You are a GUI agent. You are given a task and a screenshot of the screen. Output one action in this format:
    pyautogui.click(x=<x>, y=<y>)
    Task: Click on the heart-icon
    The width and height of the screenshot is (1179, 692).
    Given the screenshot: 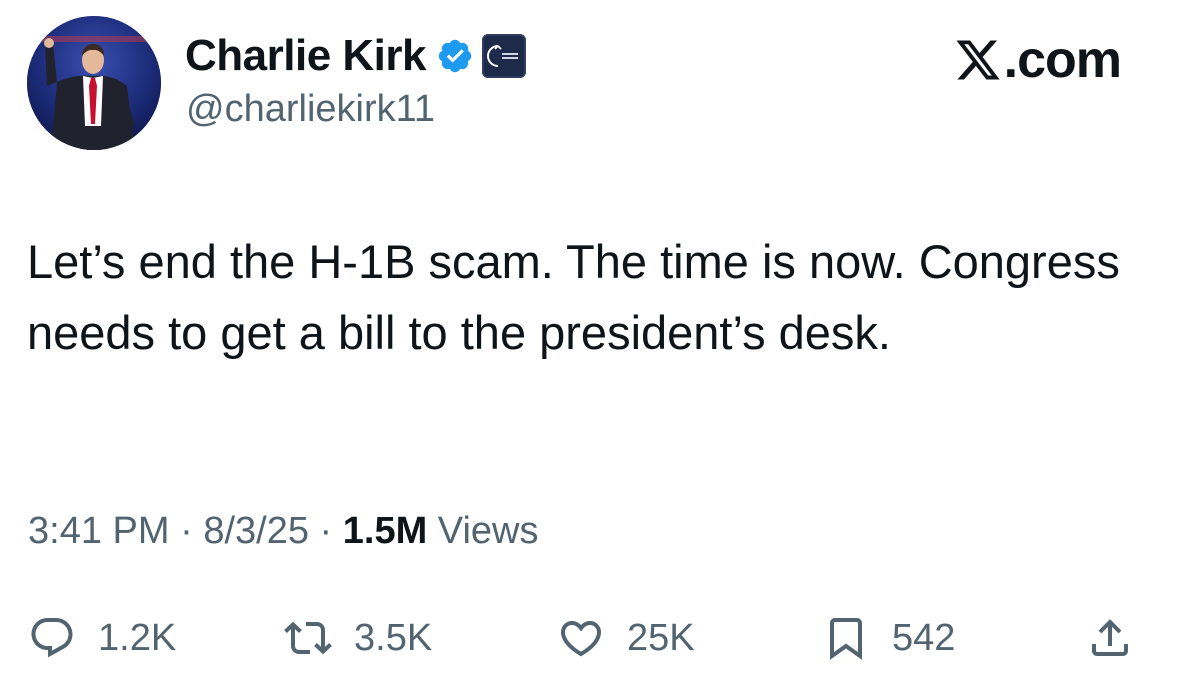 What is the action you would take?
    pyautogui.click(x=581, y=639)
    